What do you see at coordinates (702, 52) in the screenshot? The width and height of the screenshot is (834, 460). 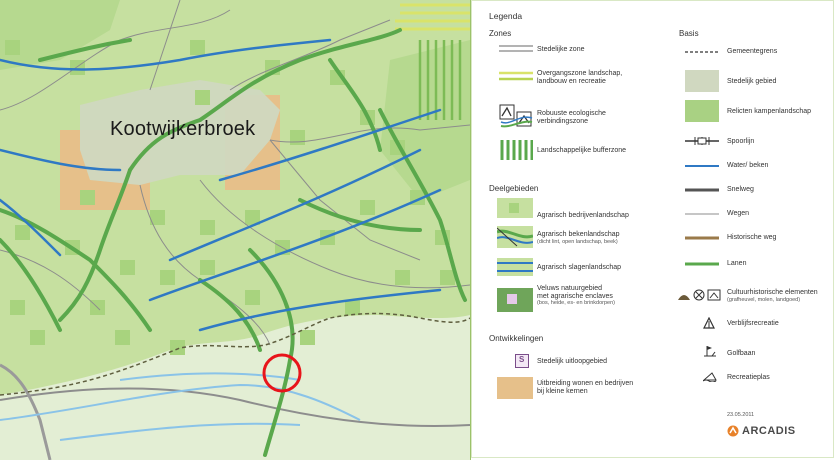 I see `gemeentegrens-swatch` at bounding box center [702, 52].